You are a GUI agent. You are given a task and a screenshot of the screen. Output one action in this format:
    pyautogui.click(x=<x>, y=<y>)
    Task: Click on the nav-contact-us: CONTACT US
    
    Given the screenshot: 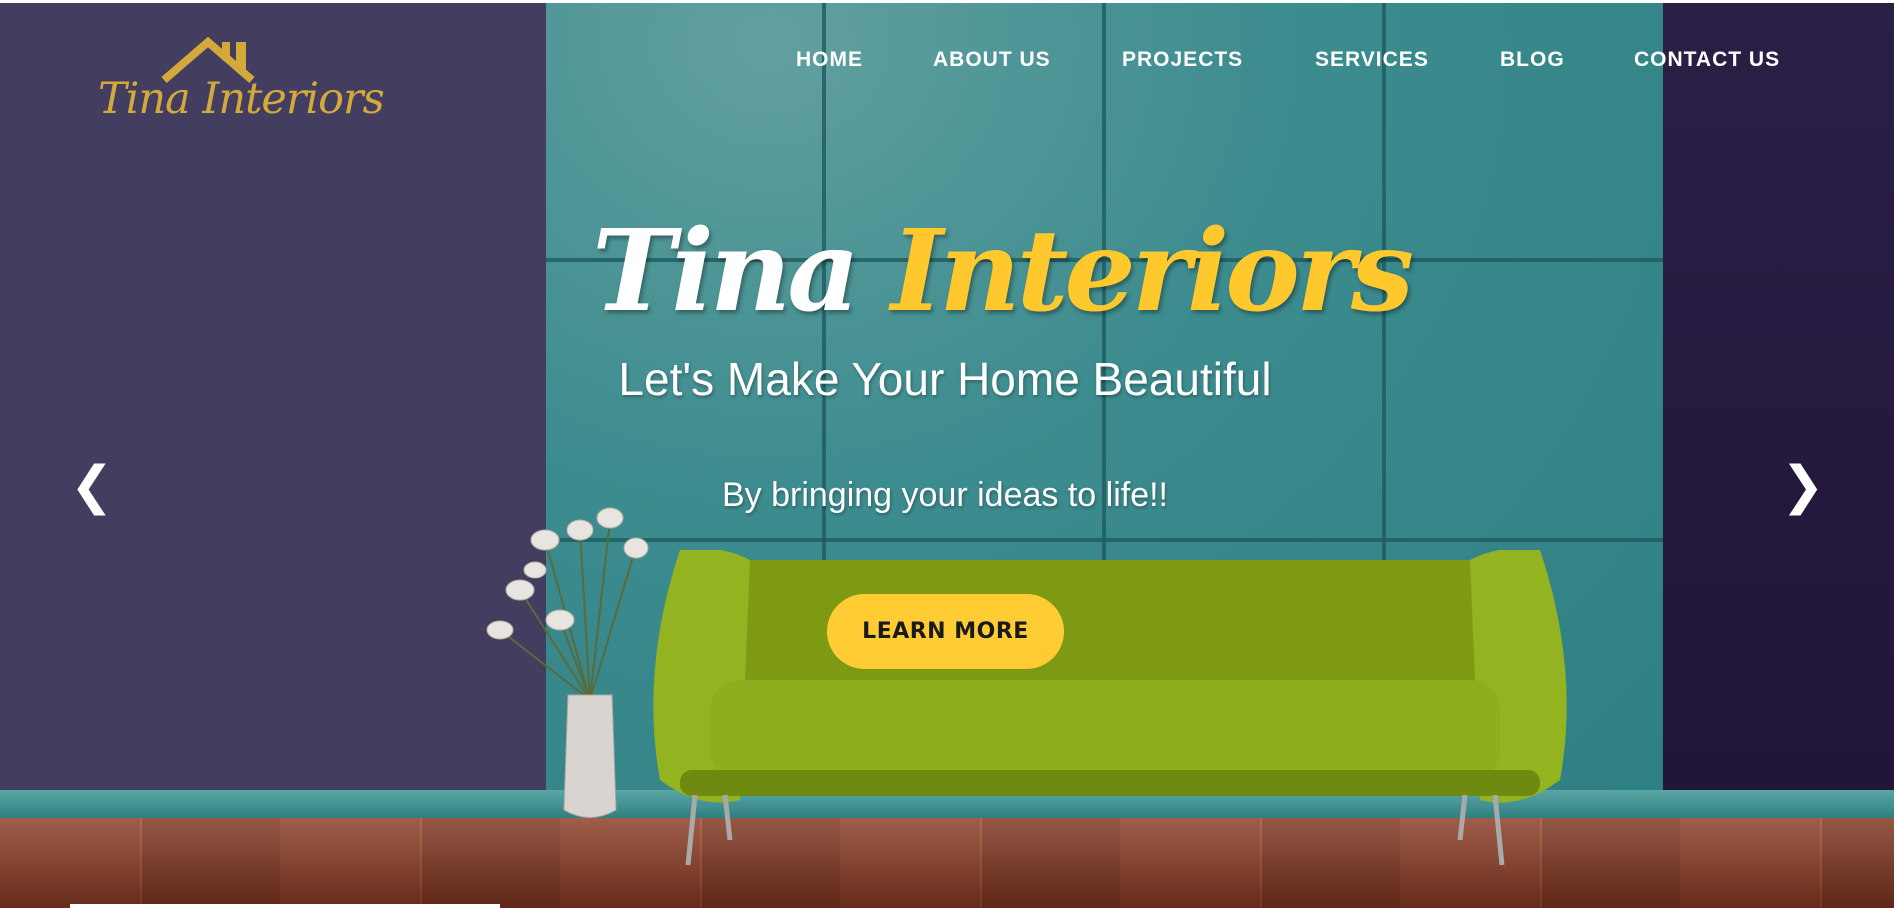 What is the action you would take?
    pyautogui.click(x=1707, y=60)
    